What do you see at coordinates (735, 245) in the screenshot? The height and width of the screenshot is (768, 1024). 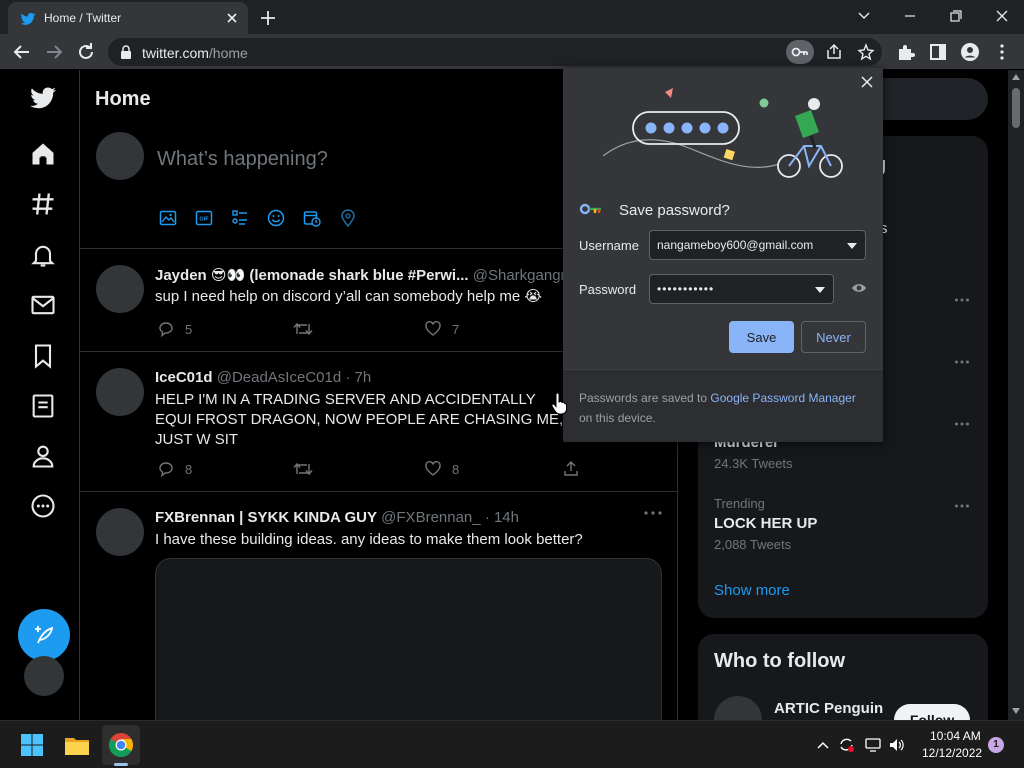 I see `username-value: nangameboy600@gmail.com` at bounding box center [735, 245].